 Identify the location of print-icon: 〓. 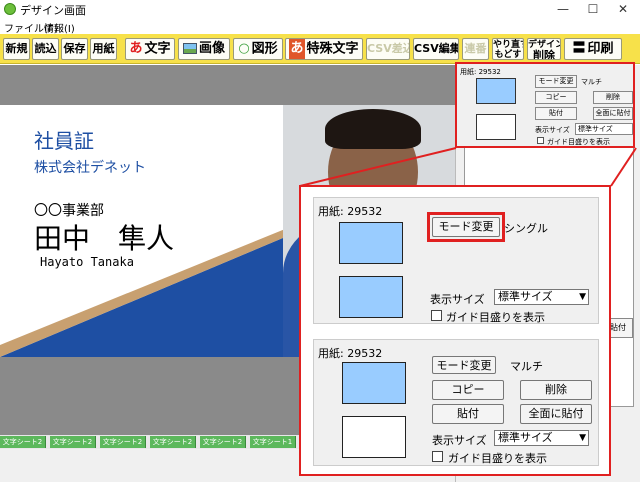
(579, 48).